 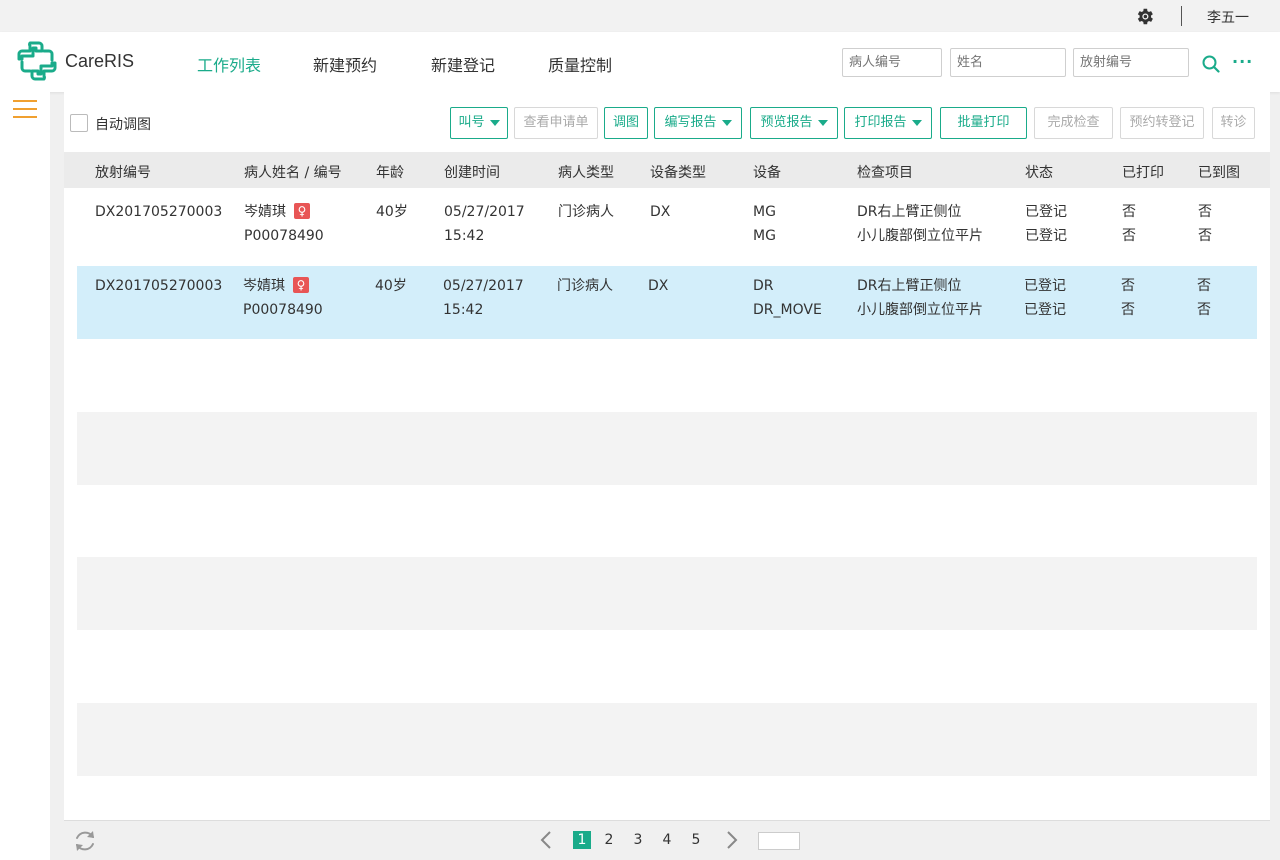 I want to click on auto-load-checkbox, so click(x=79, y=123).